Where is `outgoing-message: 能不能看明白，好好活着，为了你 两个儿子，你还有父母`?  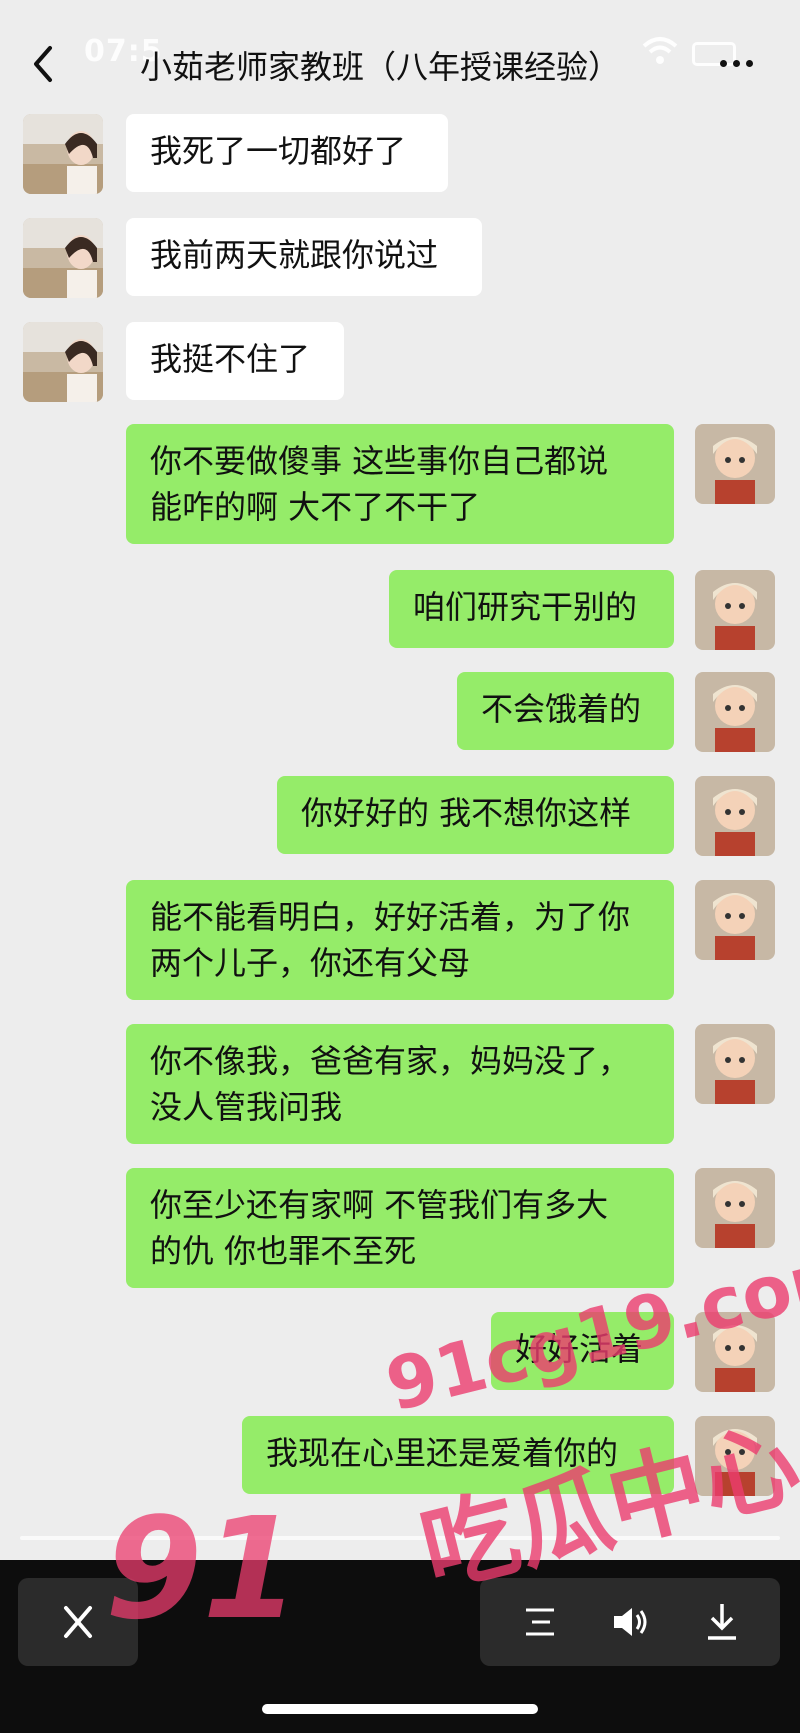 outgoing-message: 能不能看明白，好好活着，为了你 两个儿子，你还有父母 is located at coordinates (400, 940).